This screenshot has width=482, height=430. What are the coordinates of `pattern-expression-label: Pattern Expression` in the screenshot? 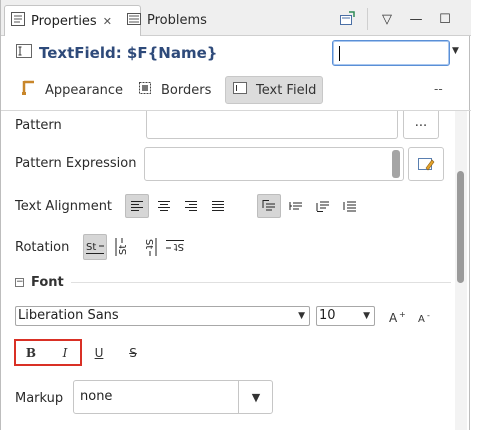 It's located at (76, 163).